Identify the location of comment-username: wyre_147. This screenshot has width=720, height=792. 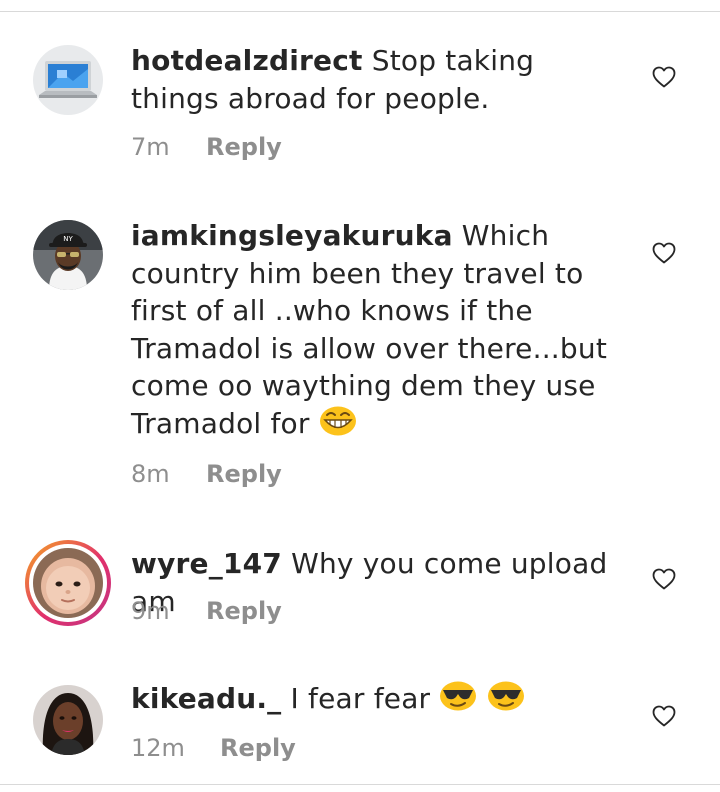
(206, 563).